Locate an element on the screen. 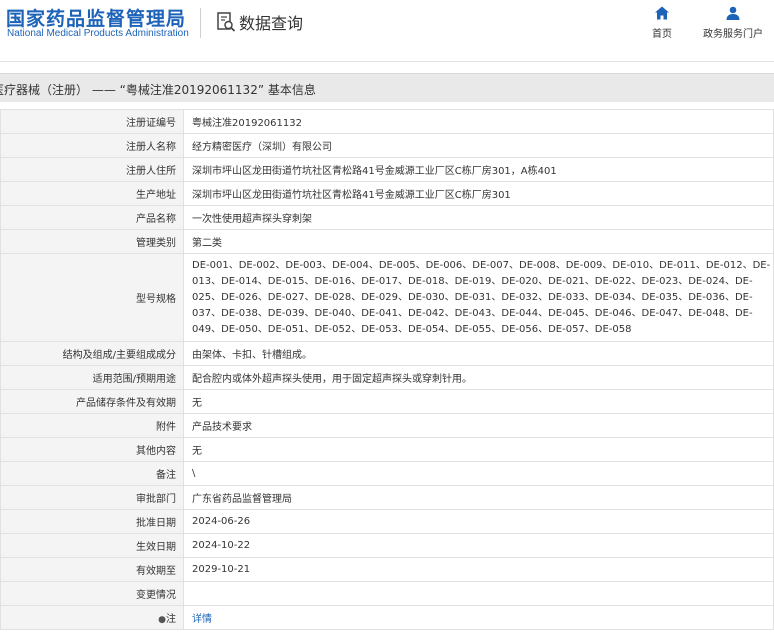  field-label-note: ●注 is located at coordinates (92, 617).